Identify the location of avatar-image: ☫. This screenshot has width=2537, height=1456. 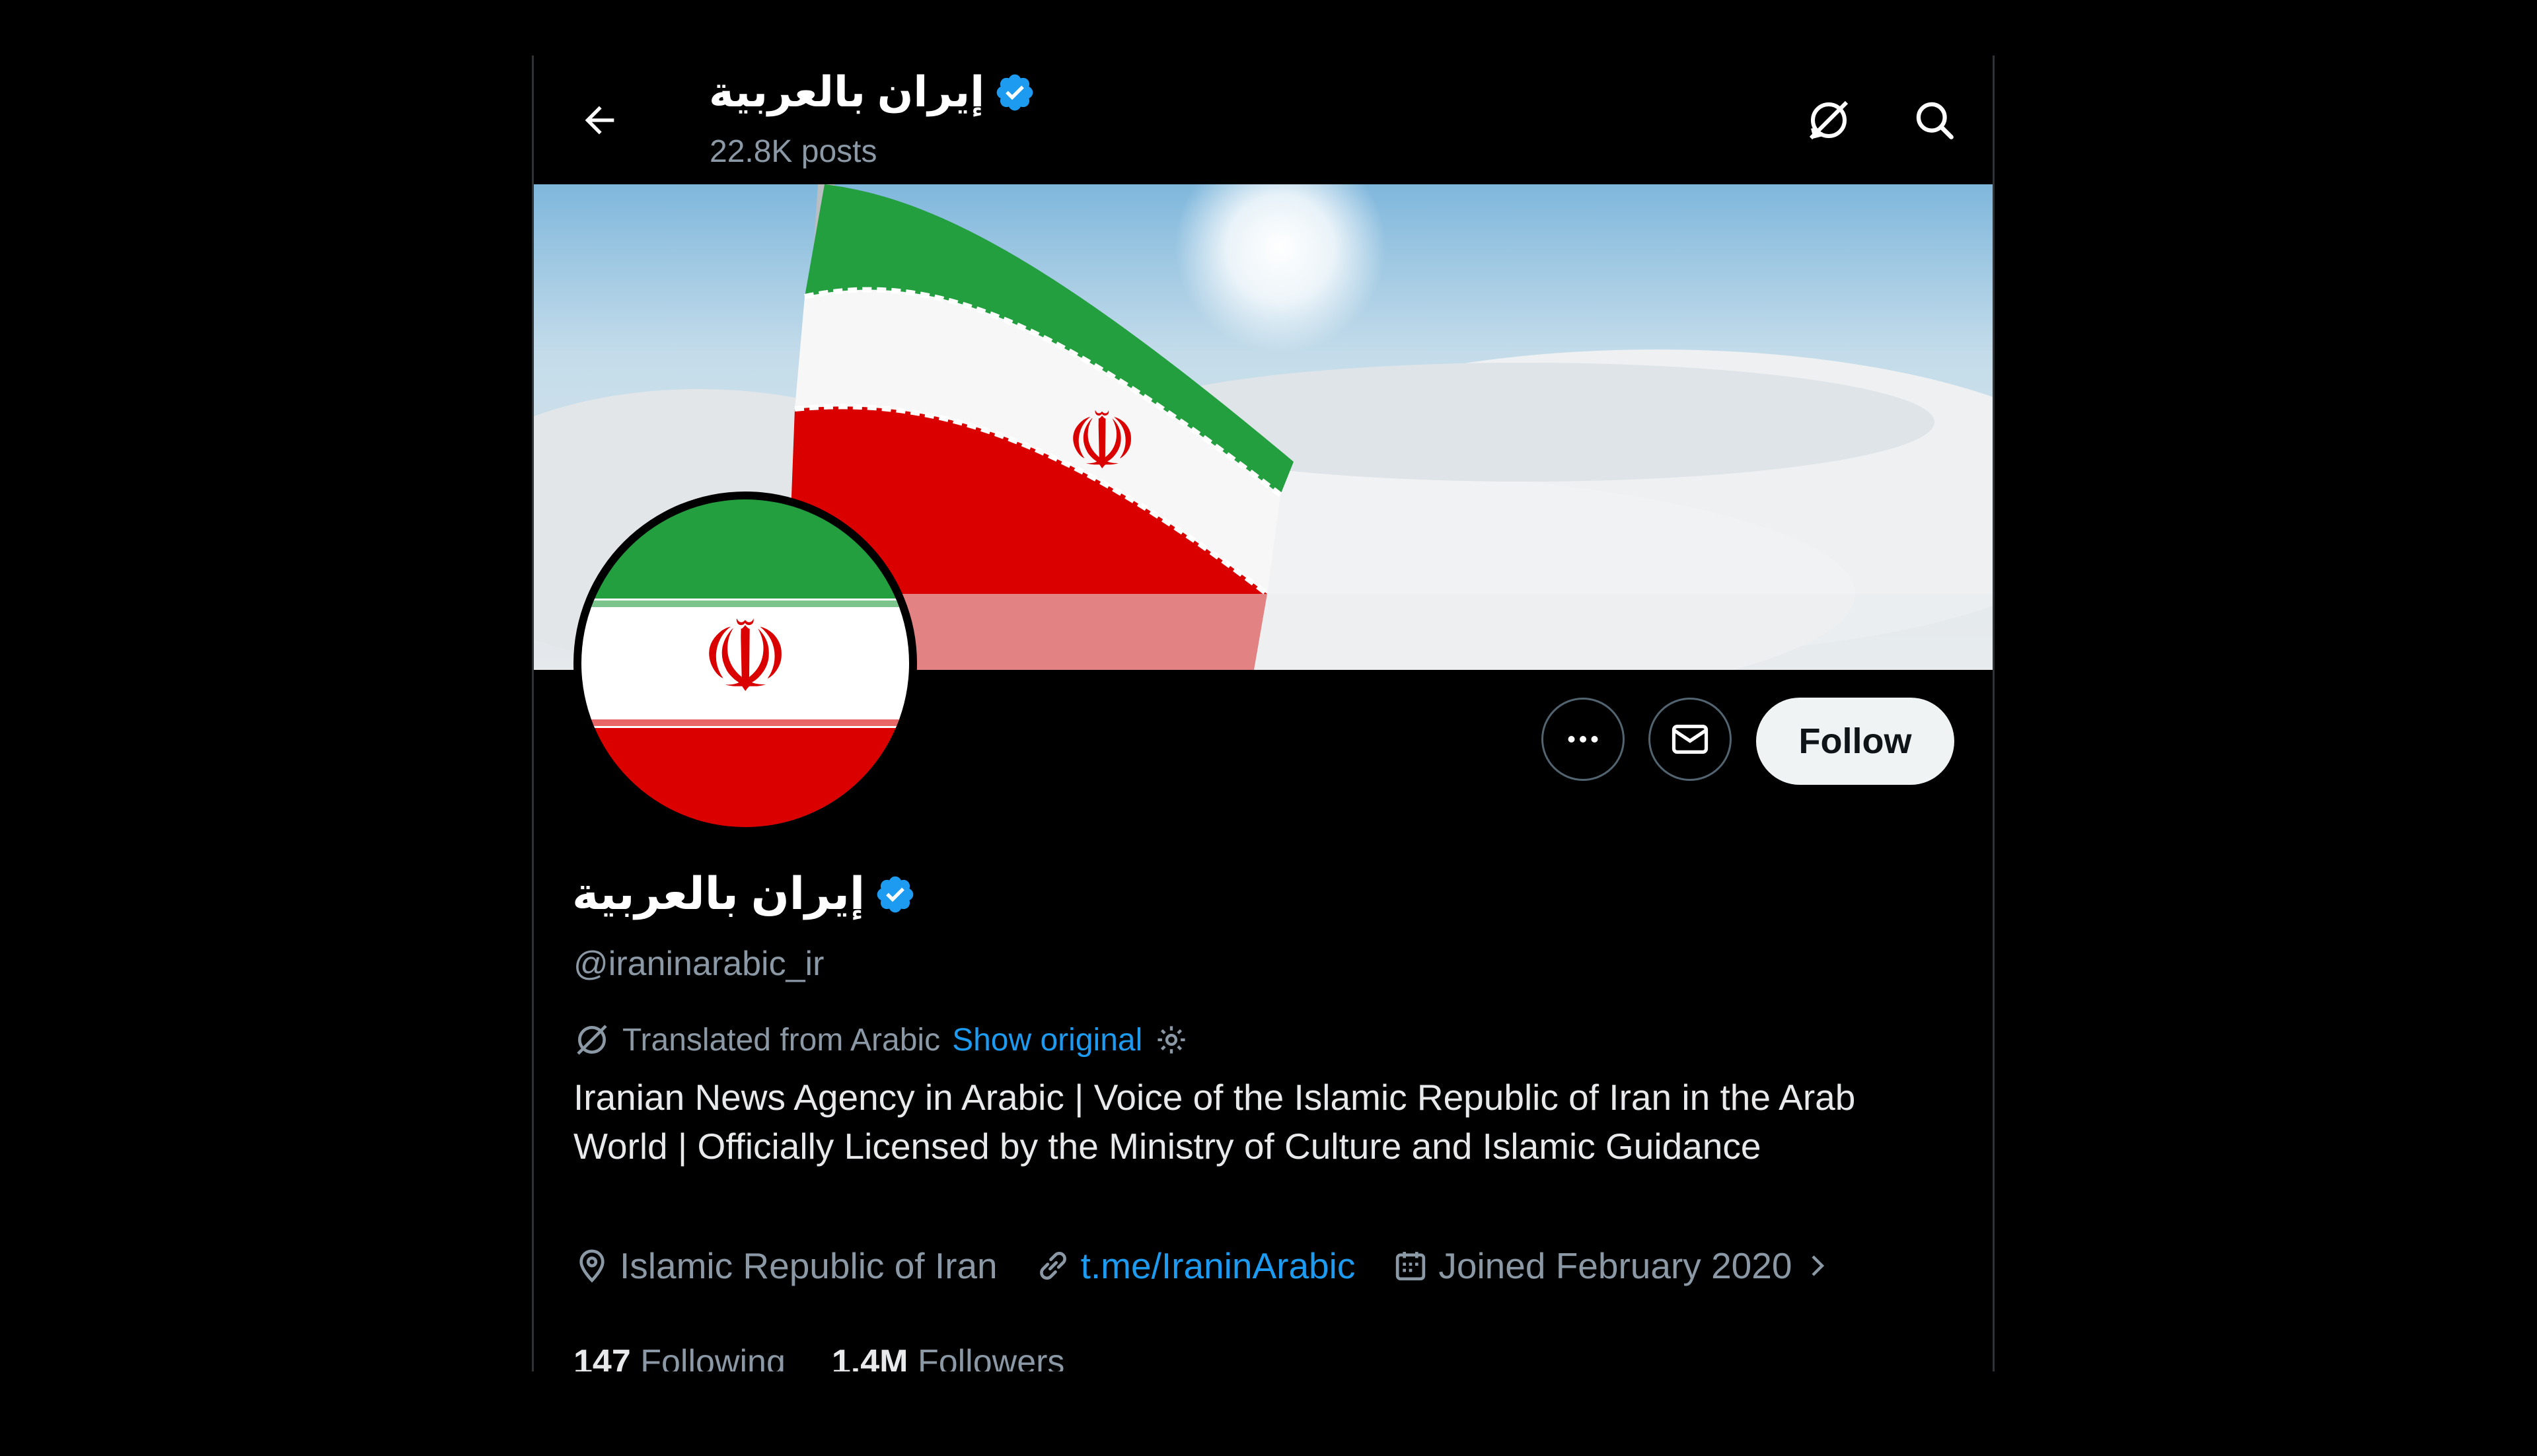
(745, 663).